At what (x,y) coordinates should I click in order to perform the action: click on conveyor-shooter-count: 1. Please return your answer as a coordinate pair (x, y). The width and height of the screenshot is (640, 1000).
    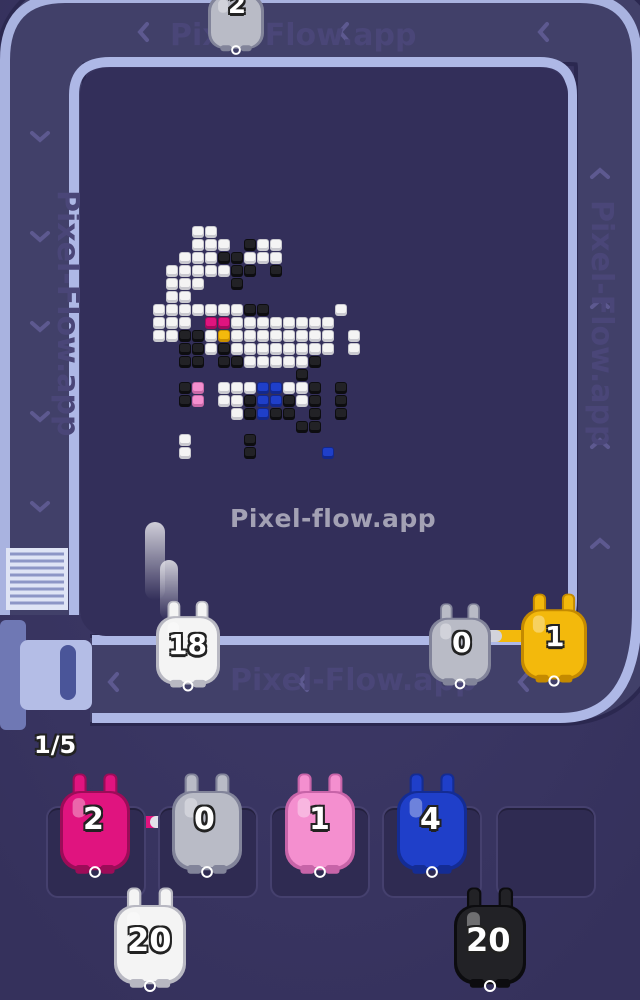
    Looking at the image, I should click on (555, 636).